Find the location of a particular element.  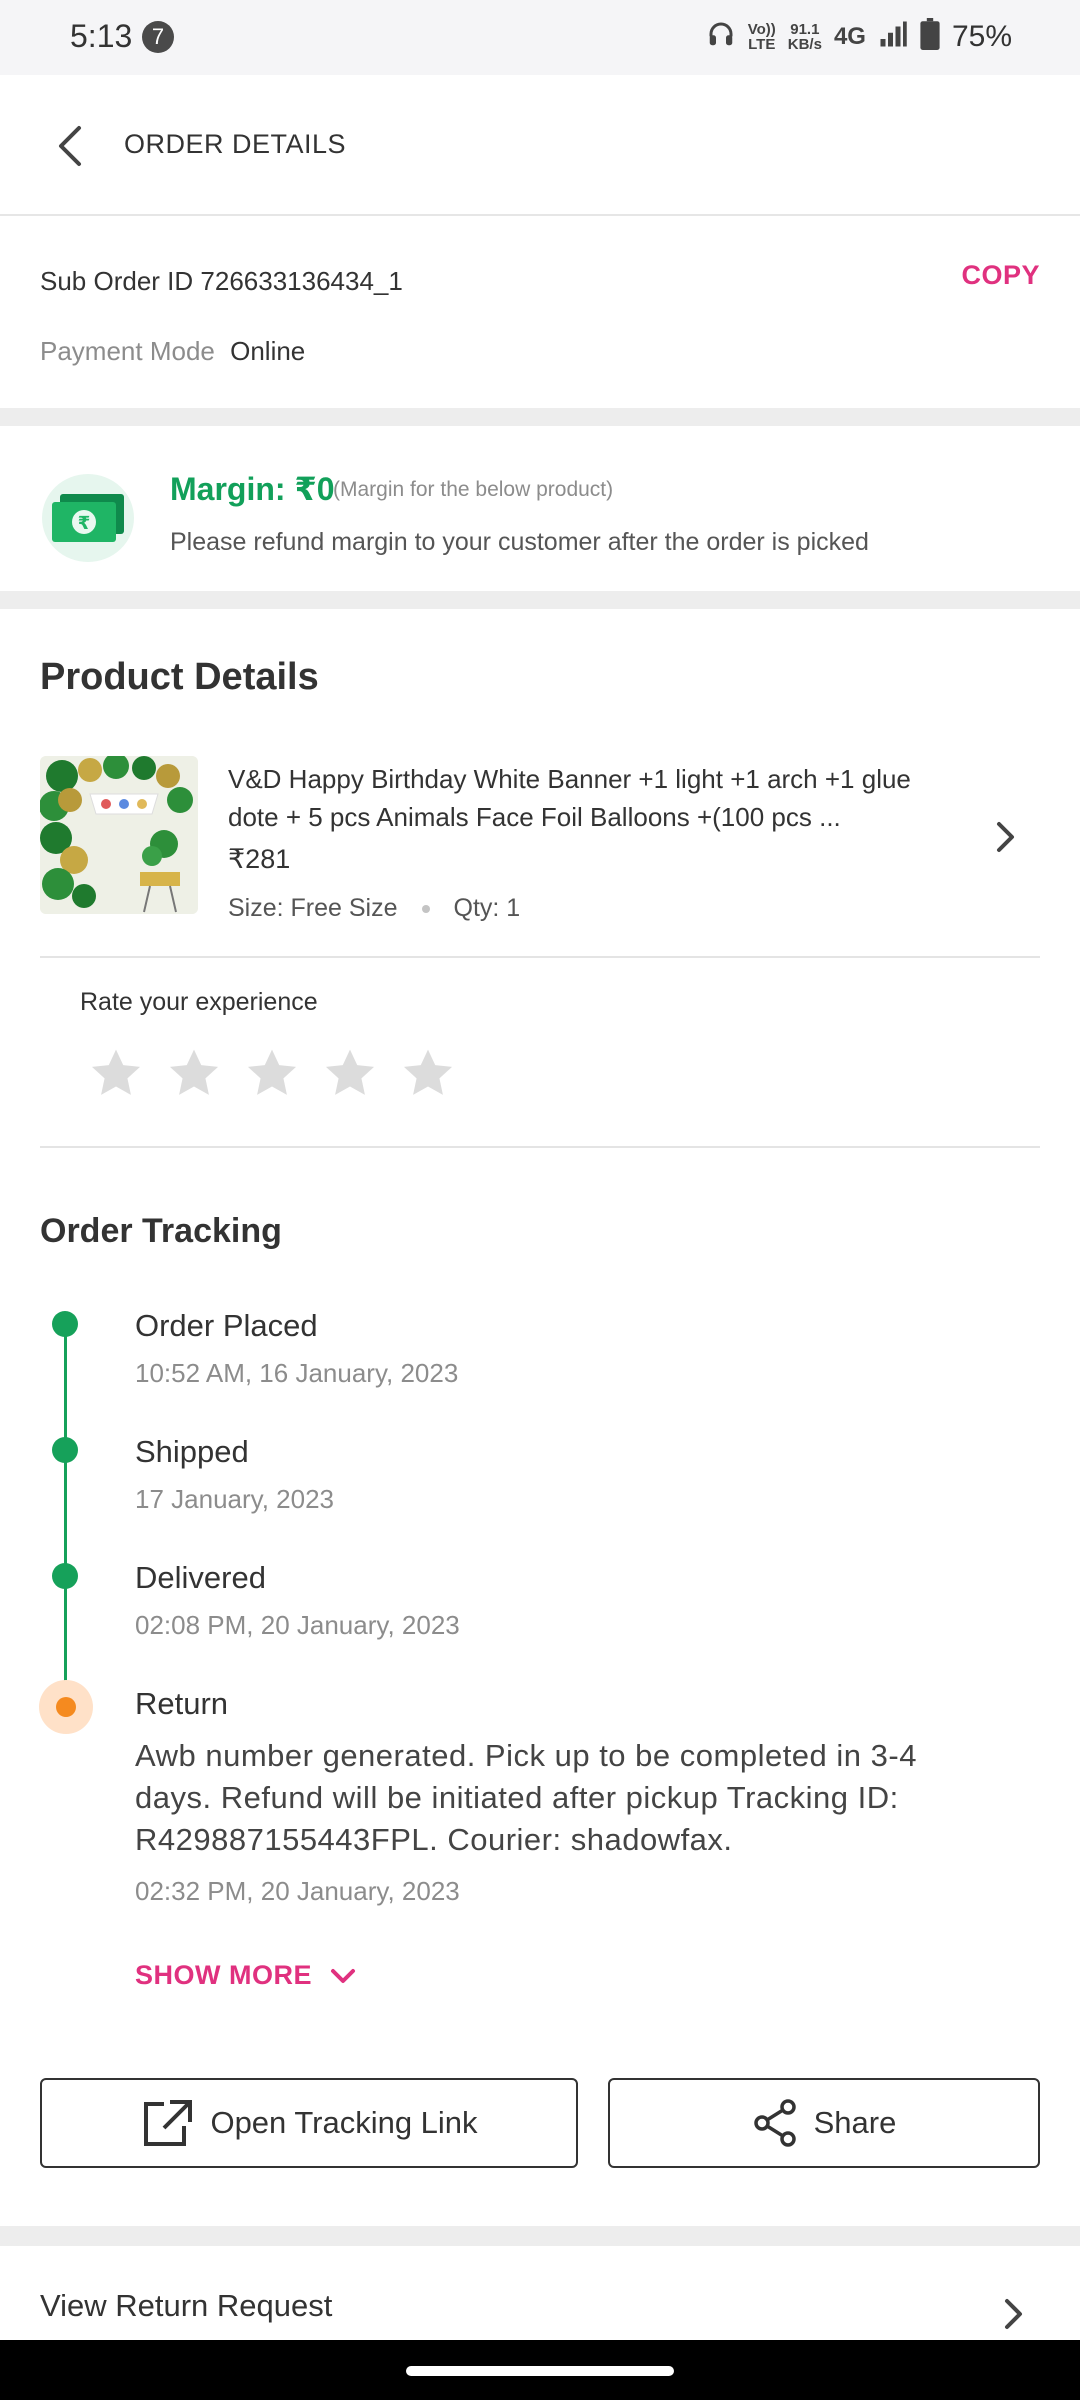

show-more-label: SHOW MORE is located at coordinates (223, 1975).